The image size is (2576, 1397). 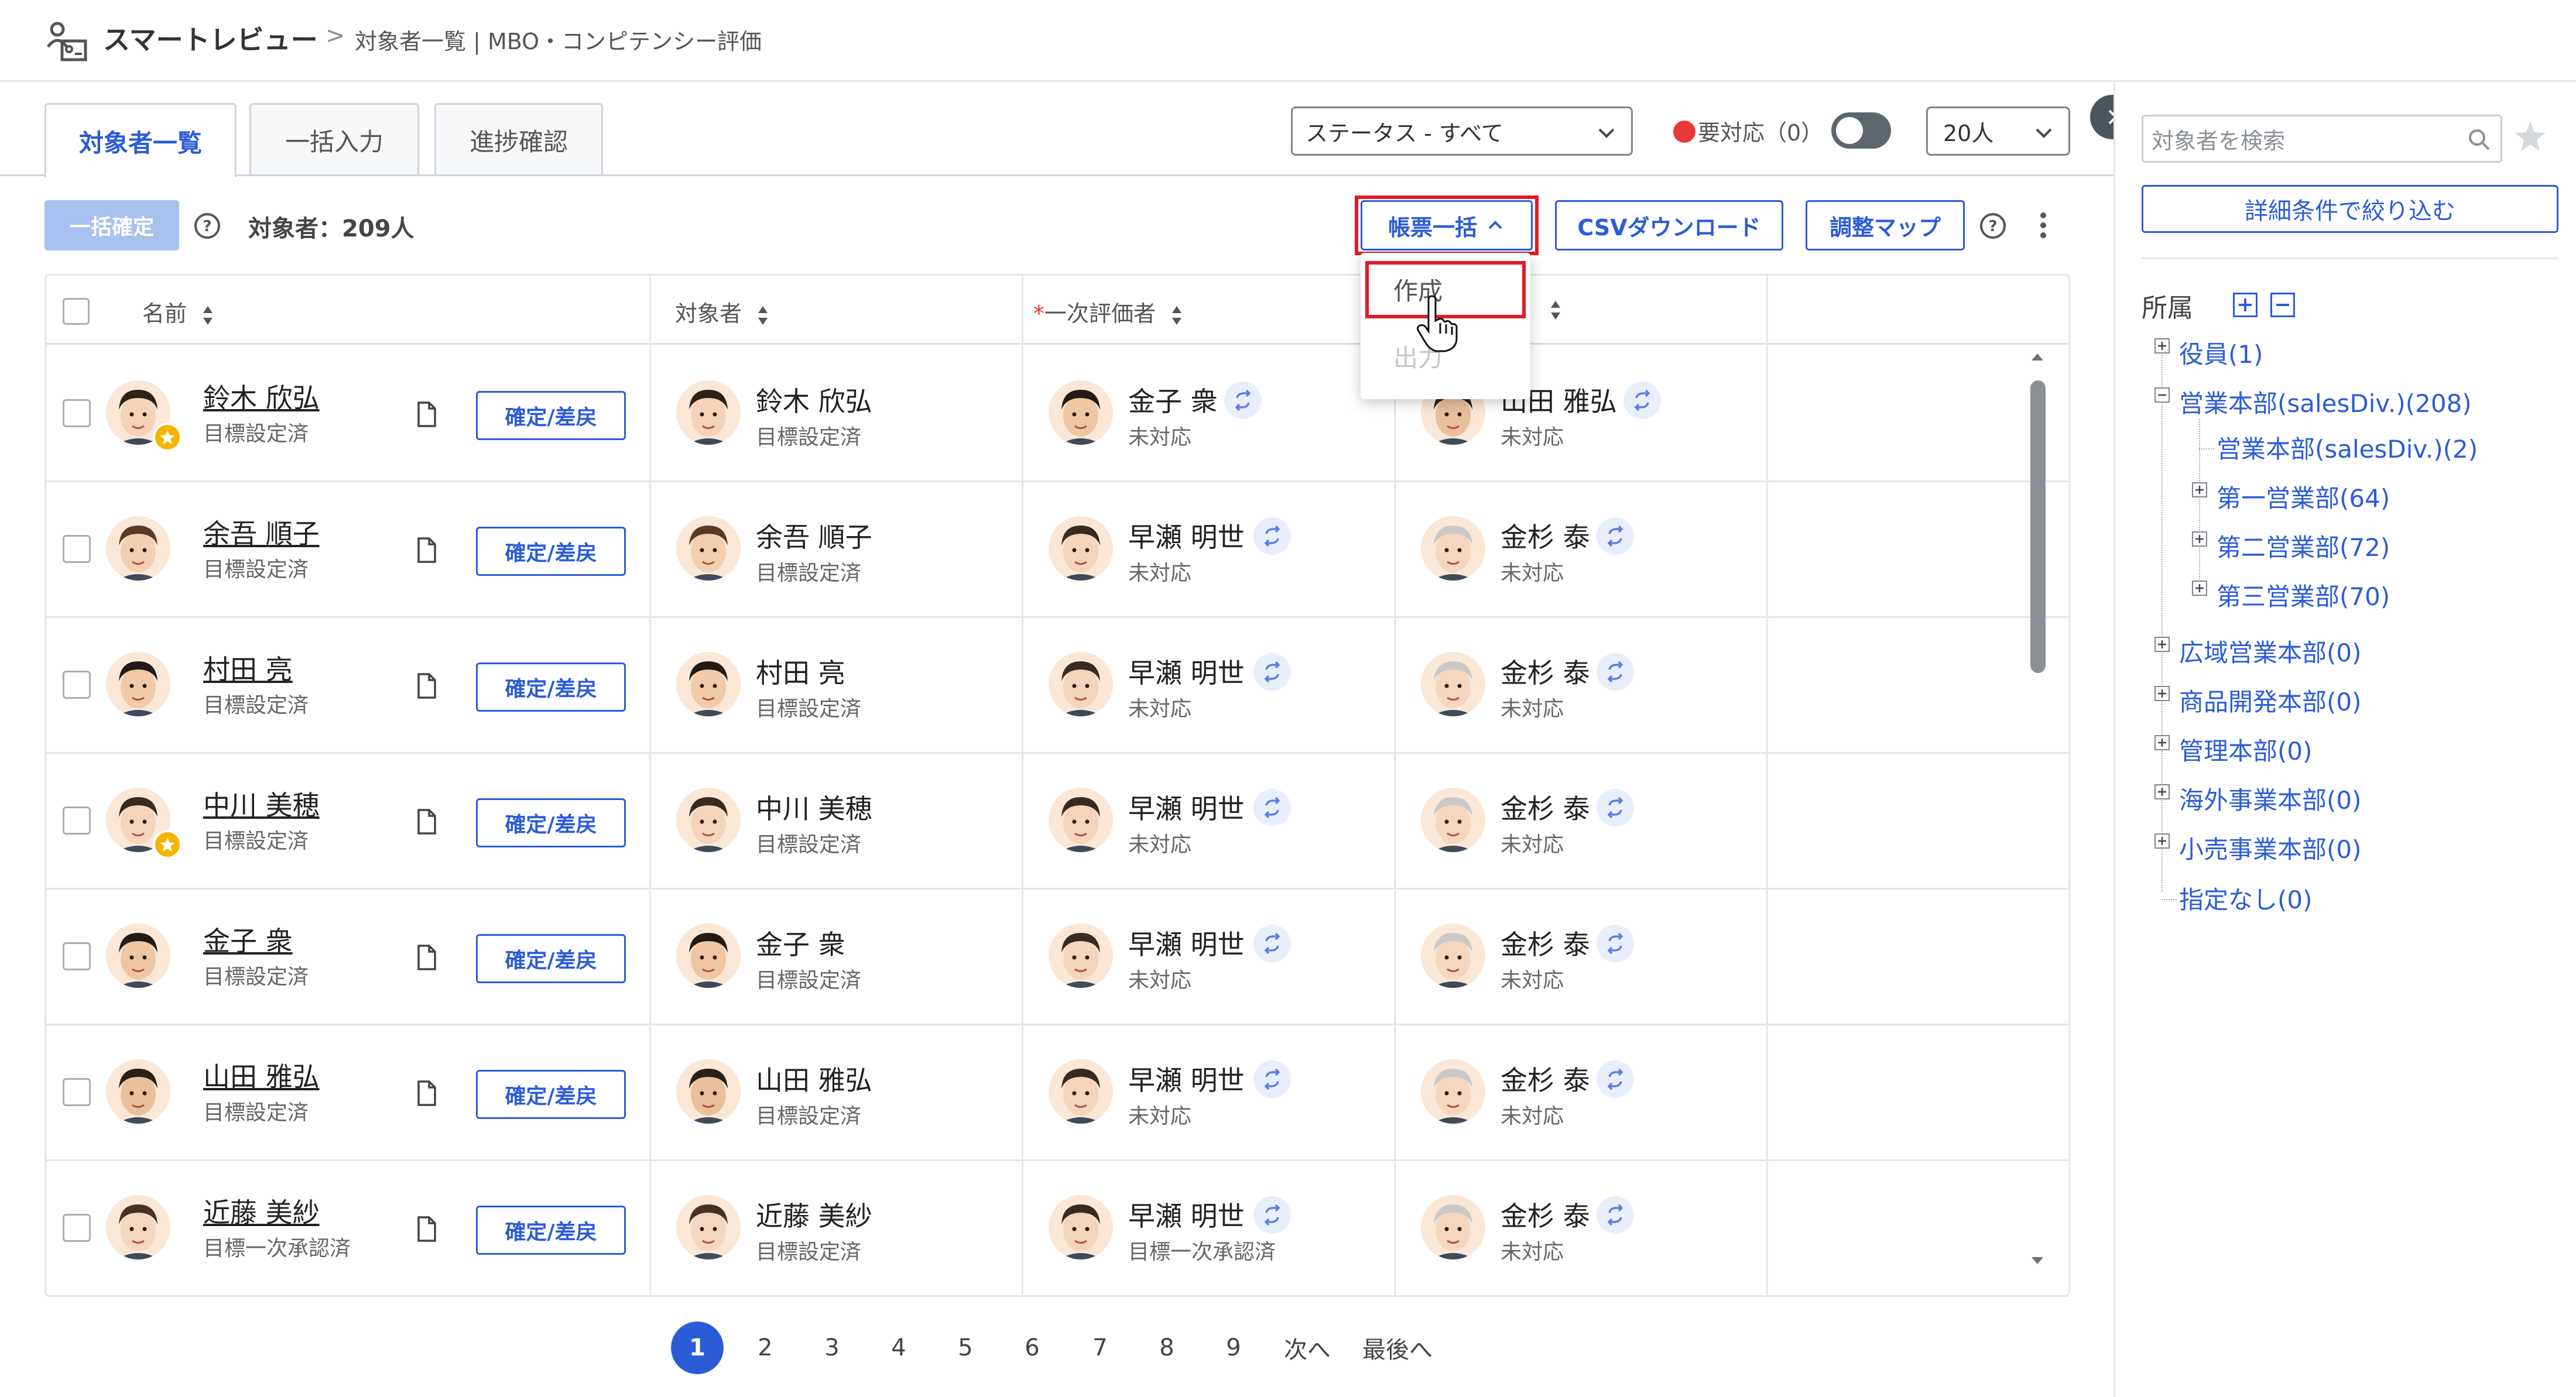 I want to click on bulk-confirm-button: 一括確定, so click(x=111, y=225).